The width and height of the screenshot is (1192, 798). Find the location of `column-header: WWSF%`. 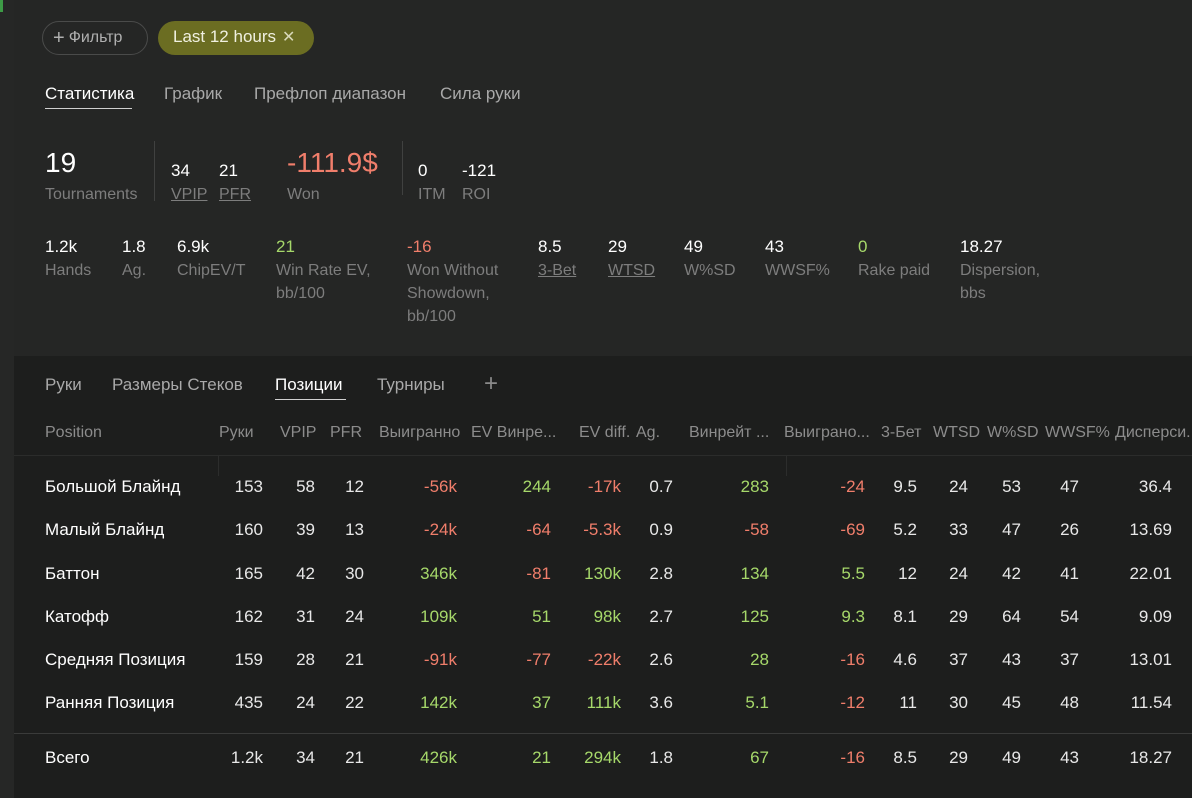

column-header: WWSF% is located at coordinates (1077, 433).